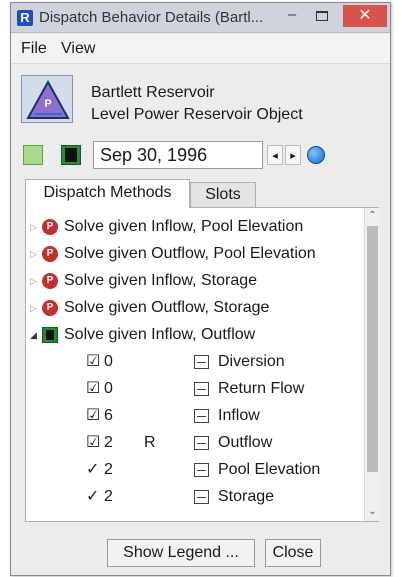 Image resolution: width=411 pixels, height=577 pixels. I want to click on globe-icon, so click(316, 155).